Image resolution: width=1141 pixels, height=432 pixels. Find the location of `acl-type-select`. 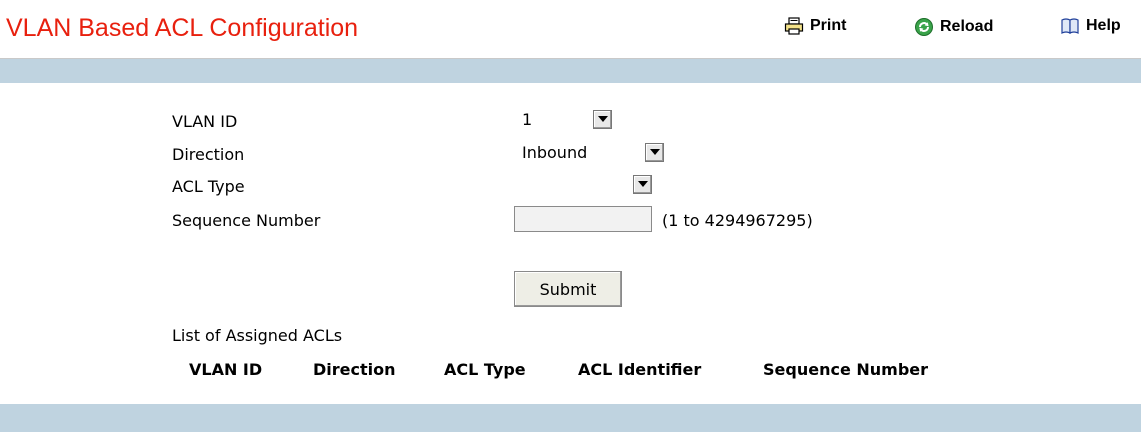

acl-type-select is located at coordinates (583, 184).